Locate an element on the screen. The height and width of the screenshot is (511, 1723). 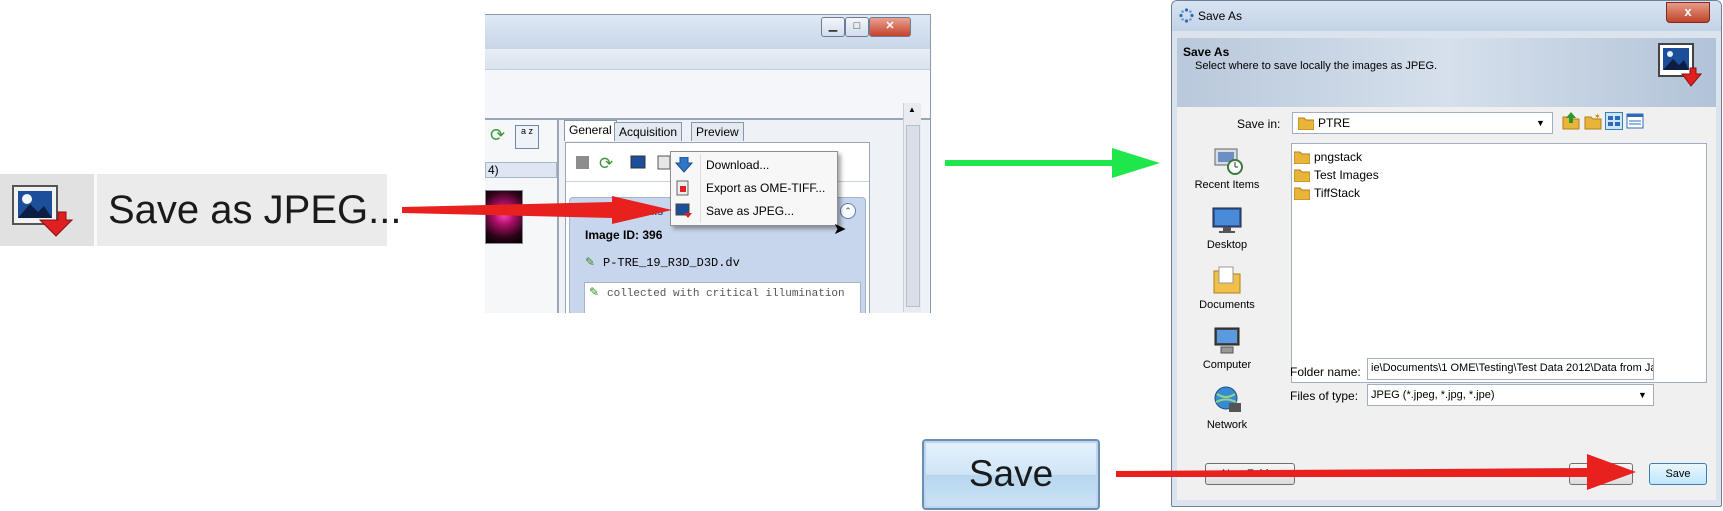
panel-header: 4) is located at coordinates (521, 170).